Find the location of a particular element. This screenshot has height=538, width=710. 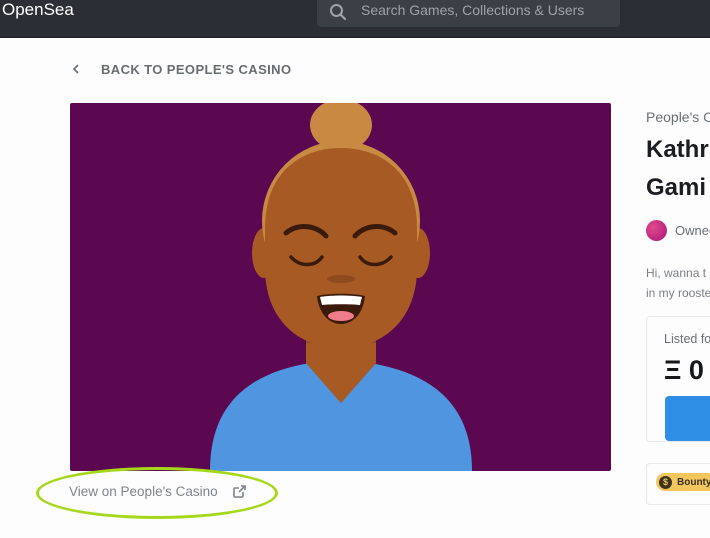

chevron-left-icon is located at coordinates (75, 69).